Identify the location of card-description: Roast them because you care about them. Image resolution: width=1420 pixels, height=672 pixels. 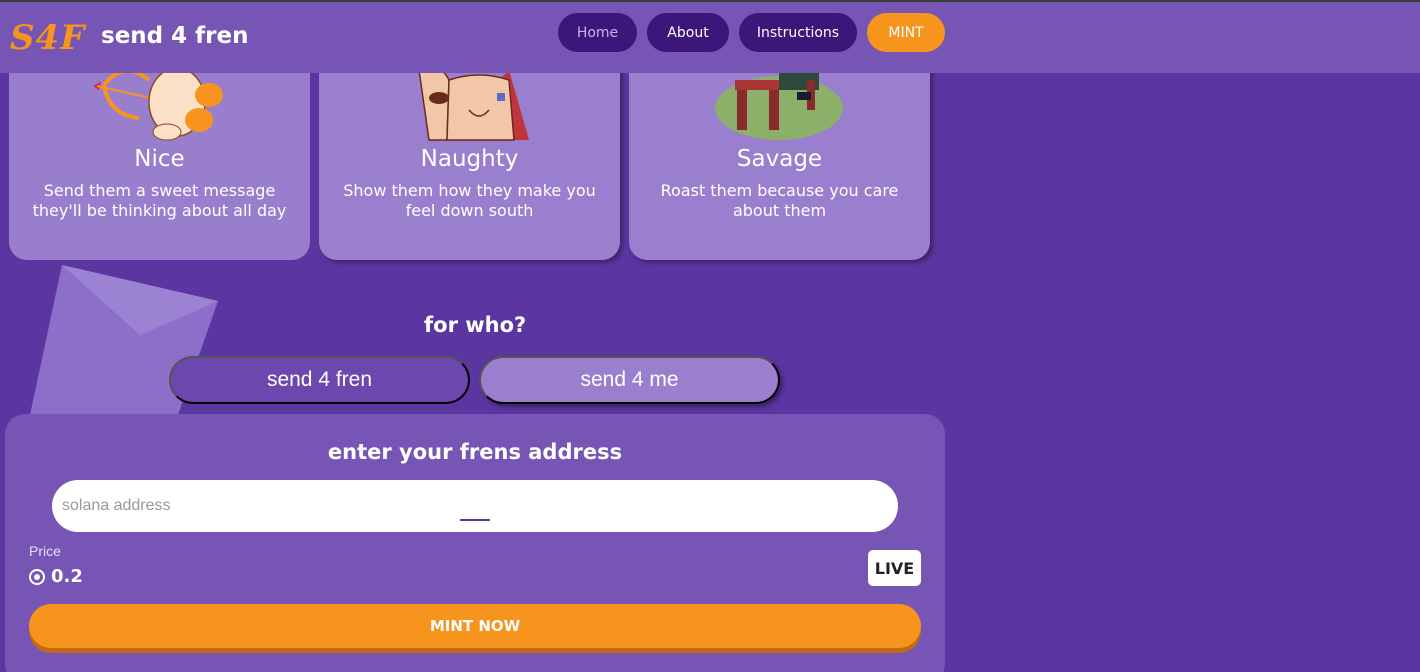
(779, 200).